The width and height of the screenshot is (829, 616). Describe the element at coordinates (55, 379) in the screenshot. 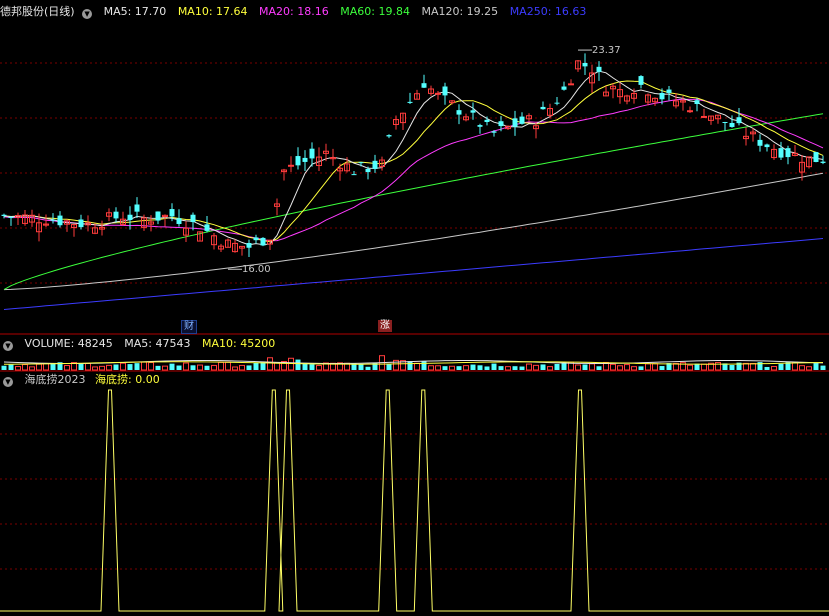

I see `indicator-name: 海底捞2023` at that location.